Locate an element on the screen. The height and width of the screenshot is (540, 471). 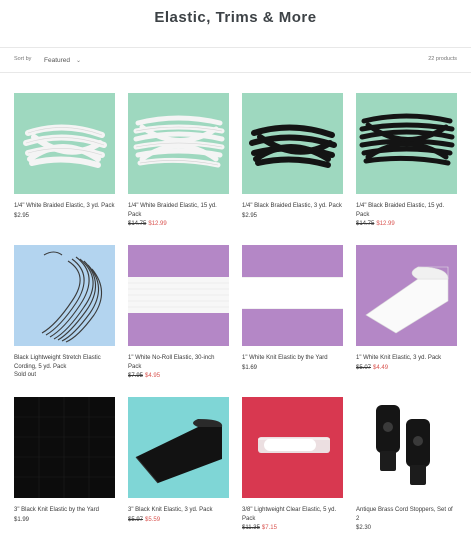
product-title: 1/4" Black Braided Elastic, 15 yd. Pack is located at coordinates (406, 210).